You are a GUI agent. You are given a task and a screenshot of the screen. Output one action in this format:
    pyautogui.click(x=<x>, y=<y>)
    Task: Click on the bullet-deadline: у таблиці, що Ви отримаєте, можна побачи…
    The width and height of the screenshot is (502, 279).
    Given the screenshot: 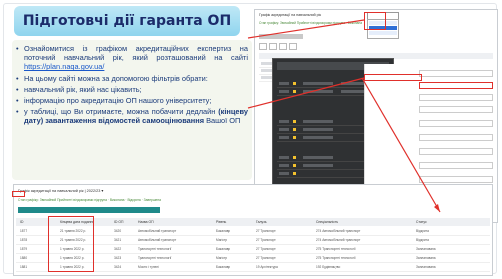 What is the action you would take?
    pyautogui.click(x=132, y=116)
    